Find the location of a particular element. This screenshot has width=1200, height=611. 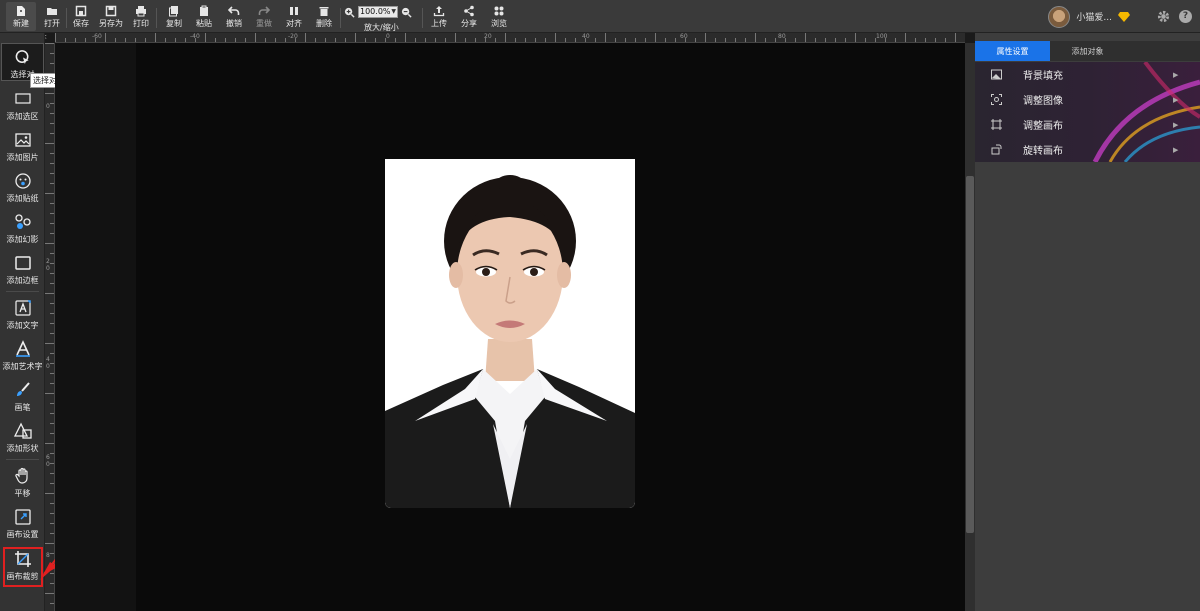

align-icon is located at coordinates (294, 11).